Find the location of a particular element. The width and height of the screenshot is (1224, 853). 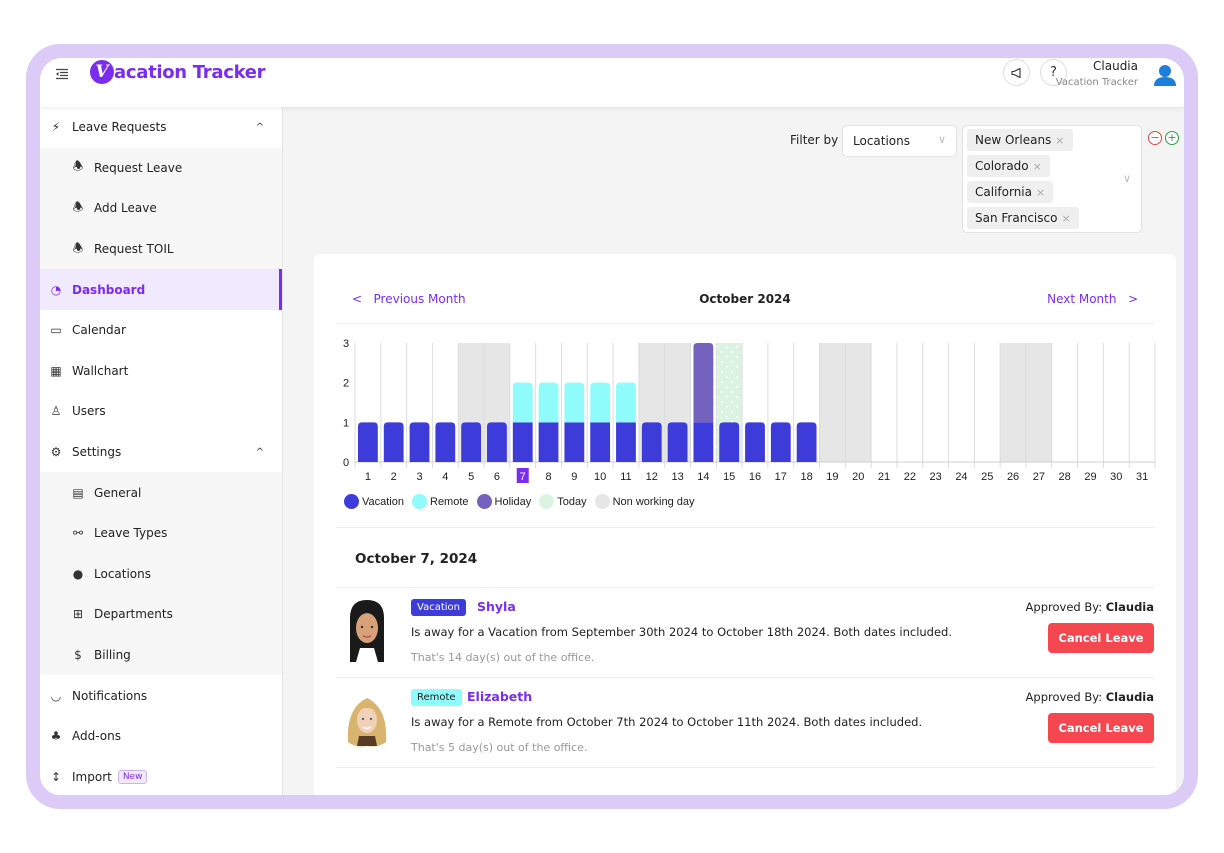

employee-name-link: Shyla is located at coordinates (496, 606).